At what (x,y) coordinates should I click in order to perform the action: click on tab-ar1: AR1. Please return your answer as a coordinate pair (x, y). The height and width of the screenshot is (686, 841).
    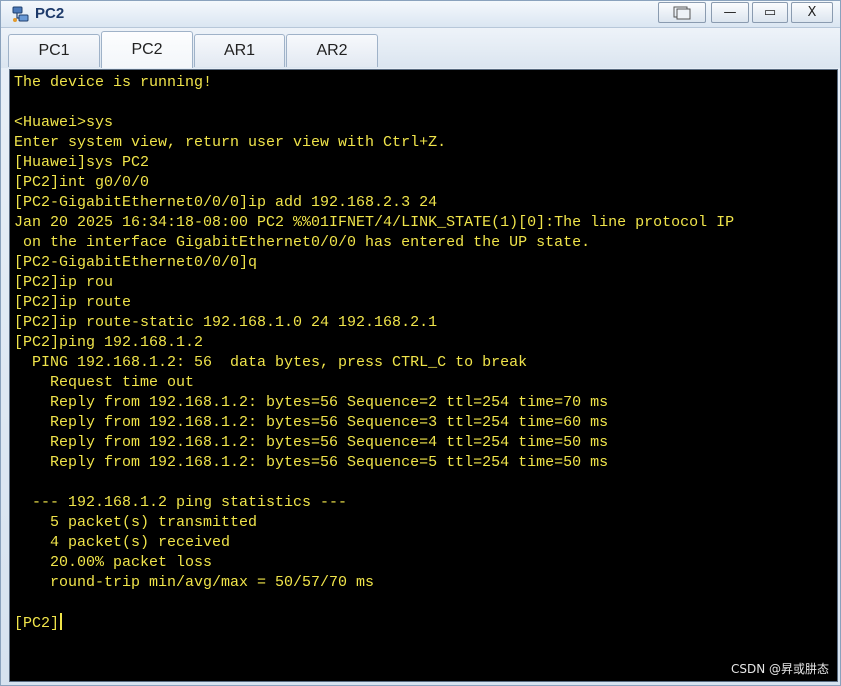
    Looking at the image, I should click on (239, 50).